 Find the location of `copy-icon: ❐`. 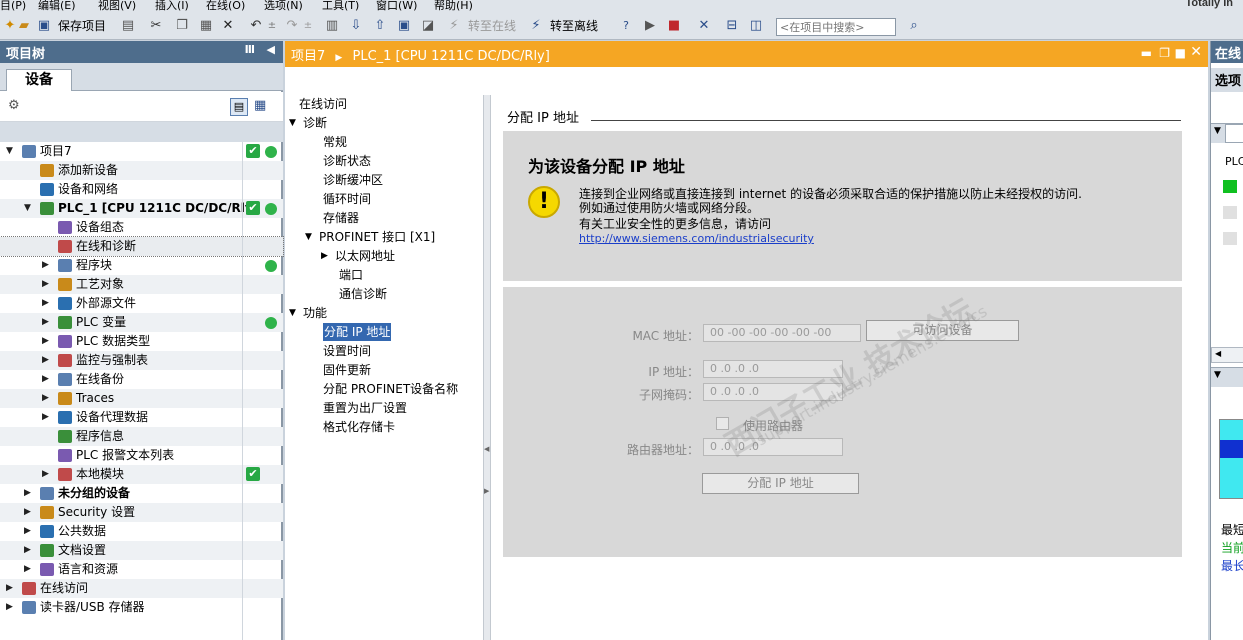

copy-icon: ❐ is located at coordinates (182, 26).